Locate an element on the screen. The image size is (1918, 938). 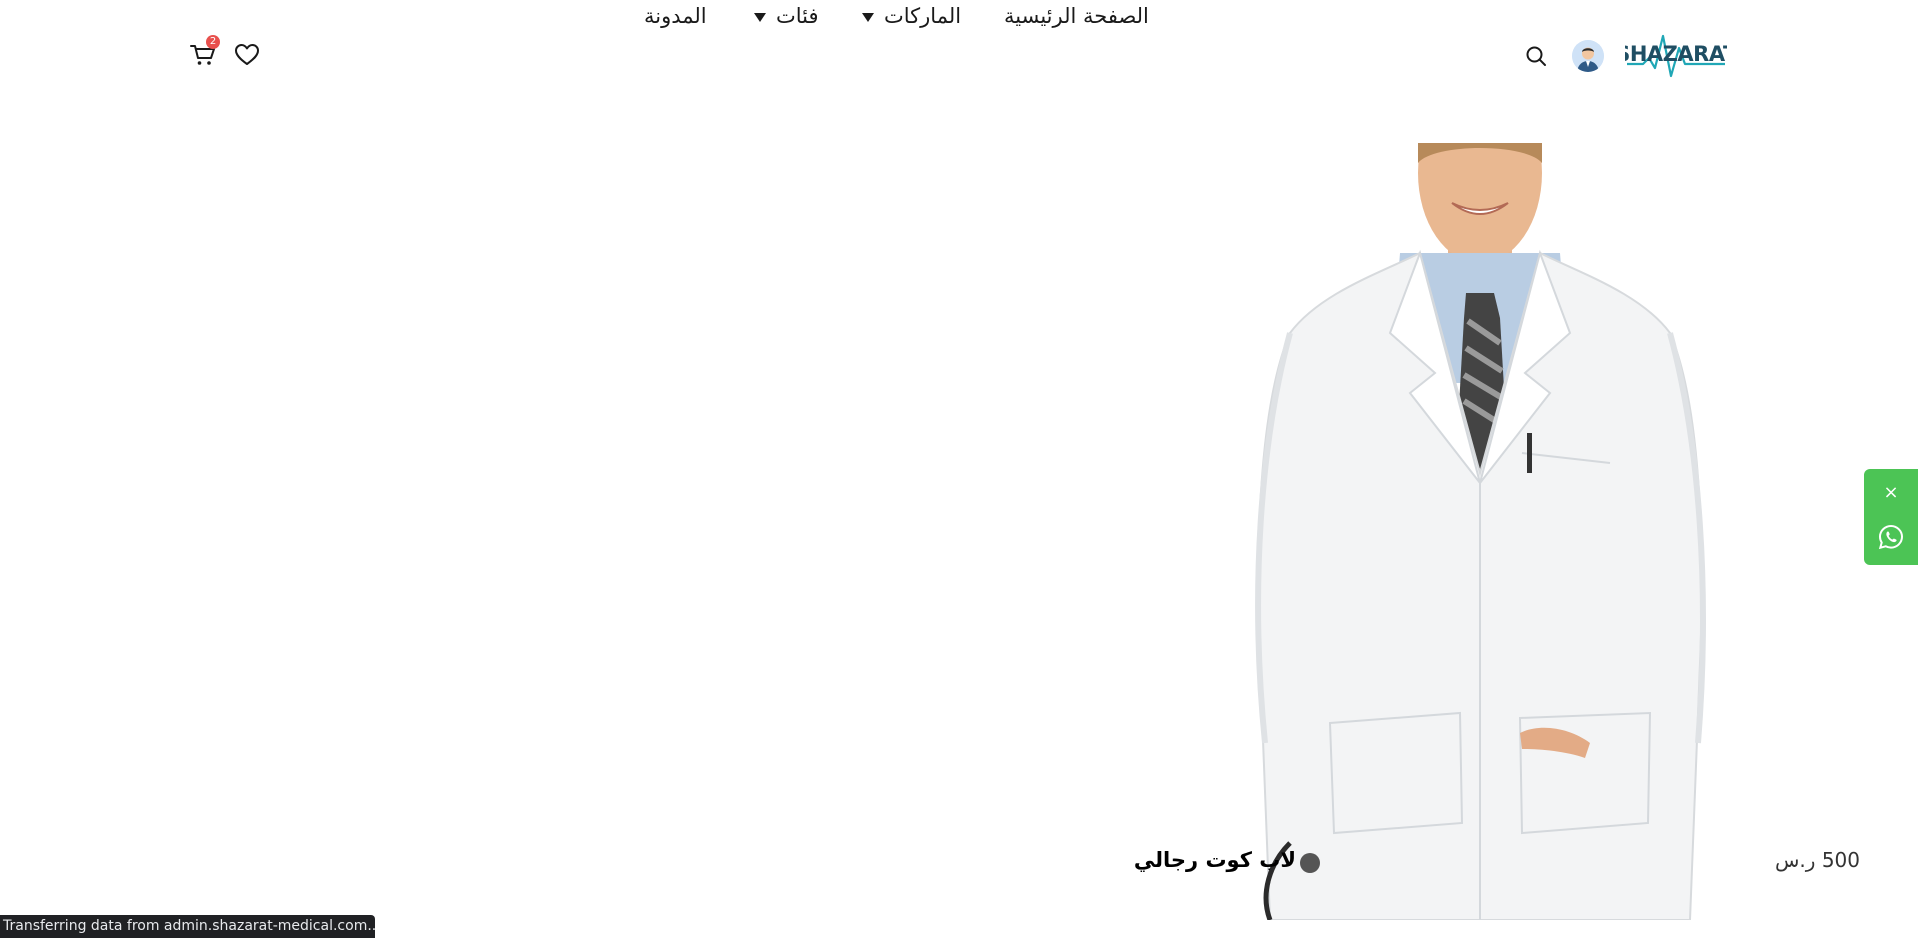
site-logo: SHAZARAT is located at coordinates (1676, 54).